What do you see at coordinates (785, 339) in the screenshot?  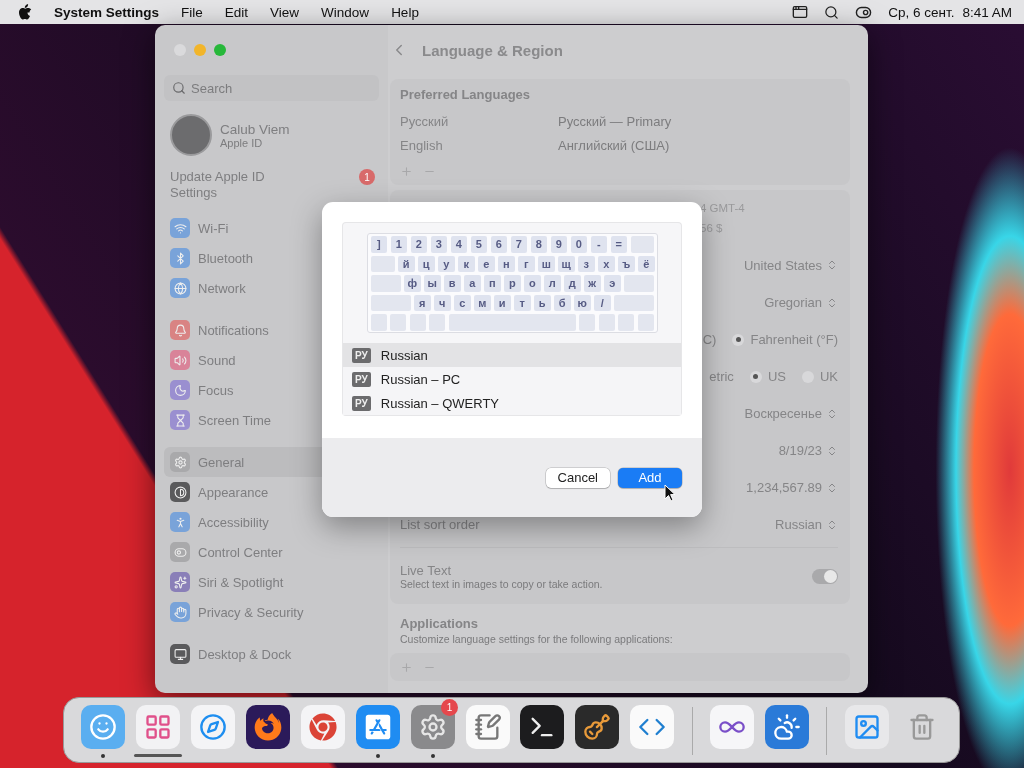 I see `radio-option: Fahrenheit (°F)` at bounding box center [785, 339].